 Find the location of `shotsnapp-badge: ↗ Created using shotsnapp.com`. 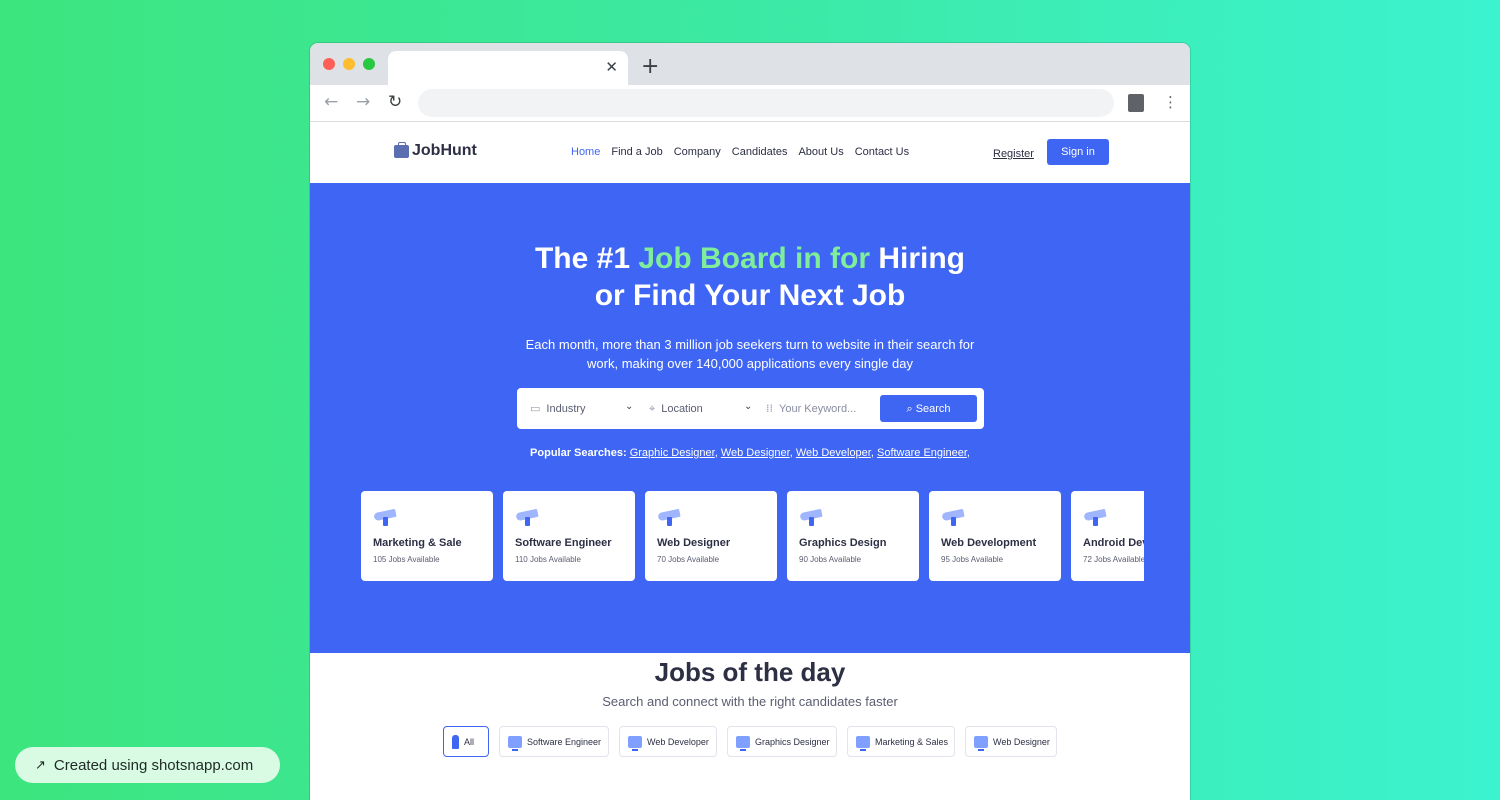

shotsnapp-badge: ↗ Created using shotsnapp.com is located at coordinates (147, 765).